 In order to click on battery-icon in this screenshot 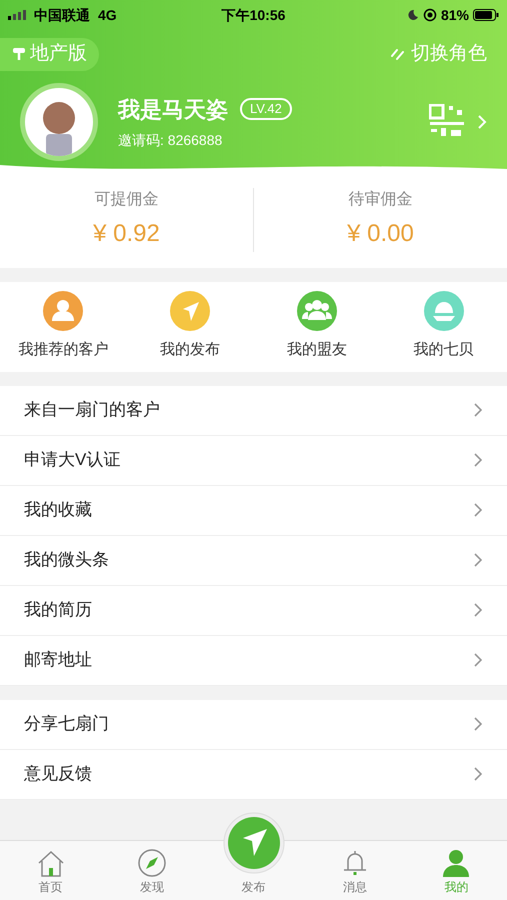, I will do `click(486, 15)`.